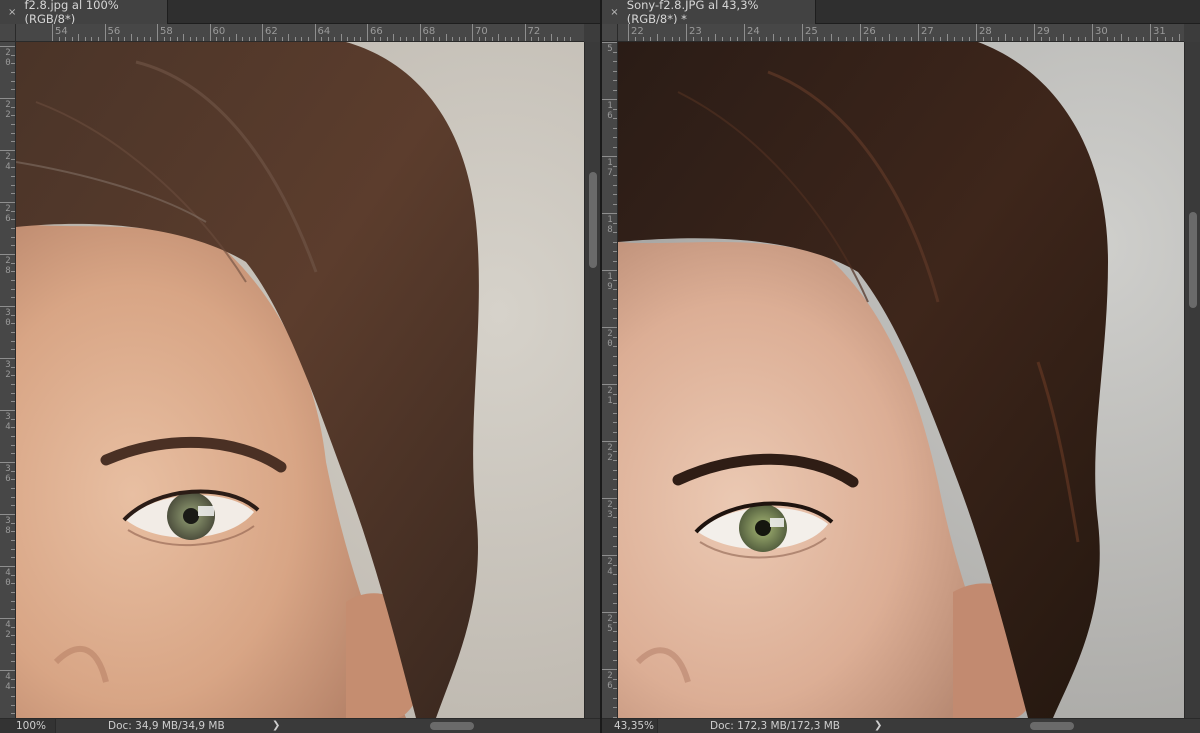  I want to click on ruler-label: 30, so click(8, 318).